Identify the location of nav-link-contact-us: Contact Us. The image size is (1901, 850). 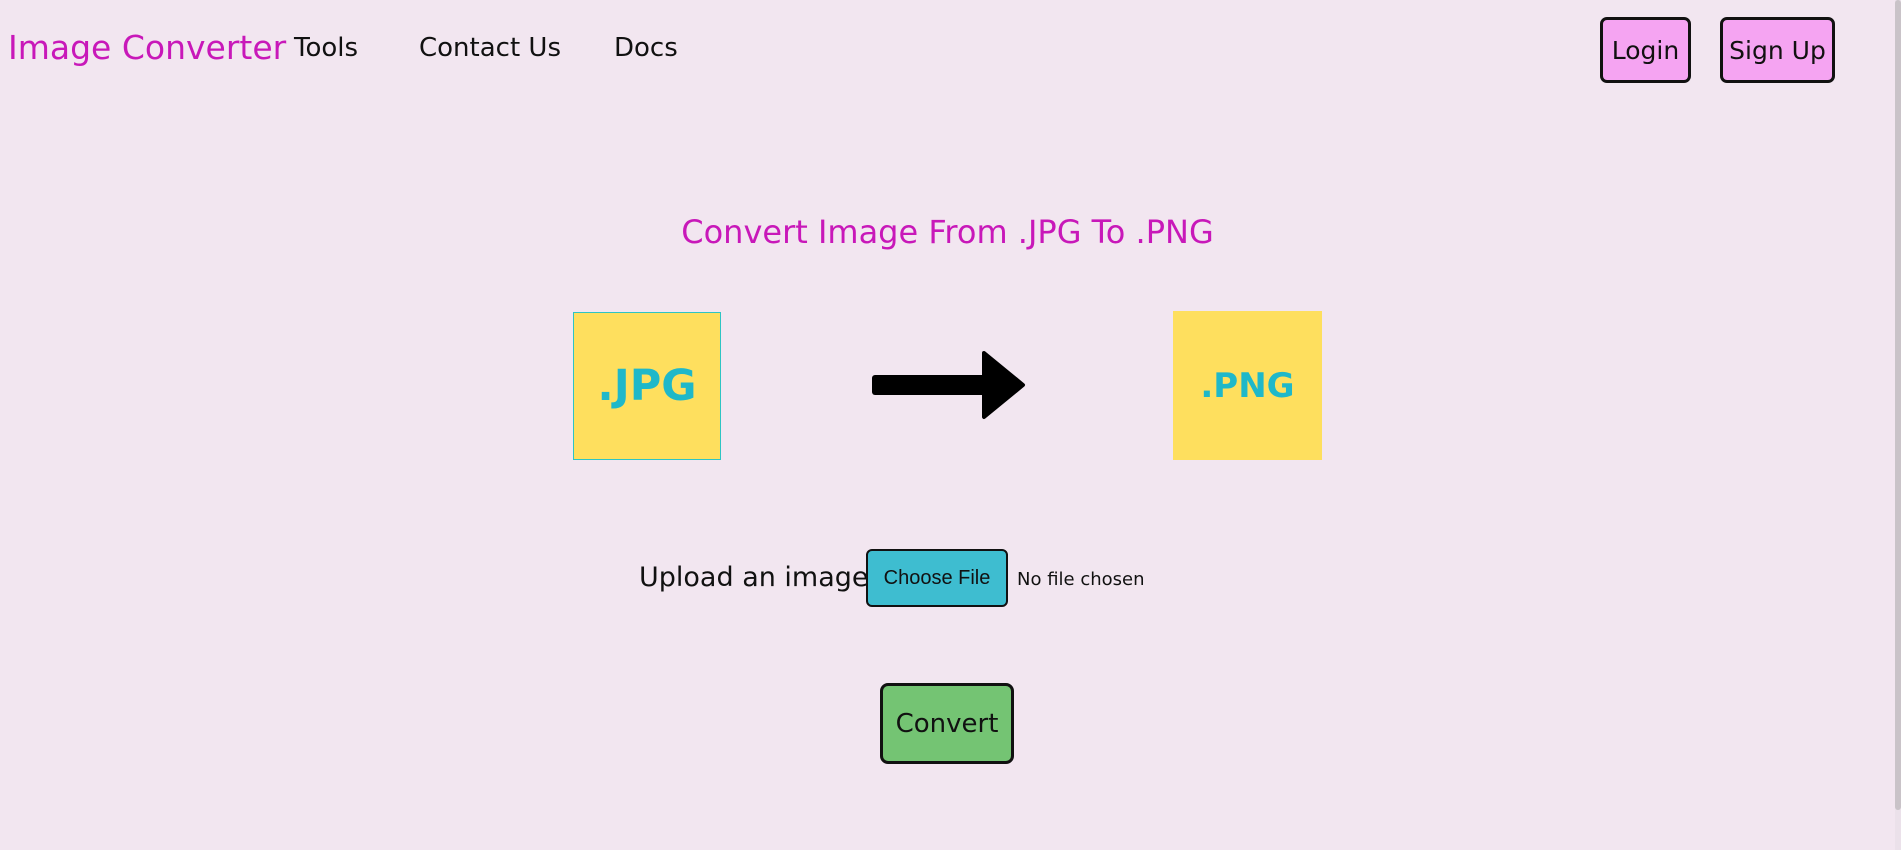
(490, 48).